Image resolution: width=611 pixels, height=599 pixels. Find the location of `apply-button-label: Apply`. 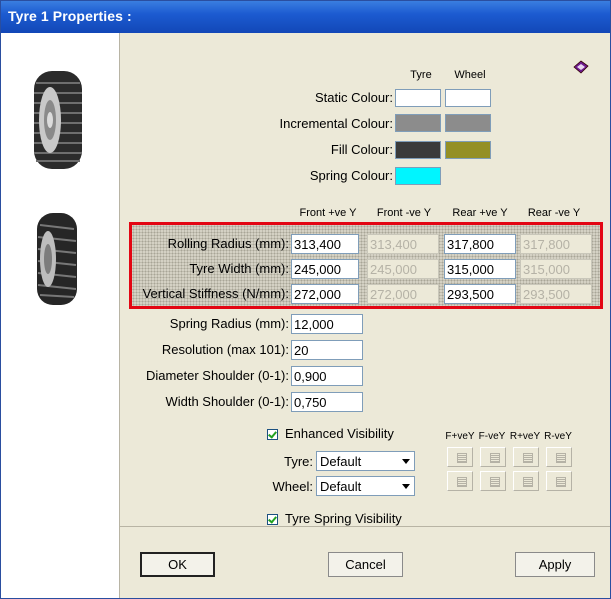

apply-button-label: Apply is located at coordinates (555, 564).